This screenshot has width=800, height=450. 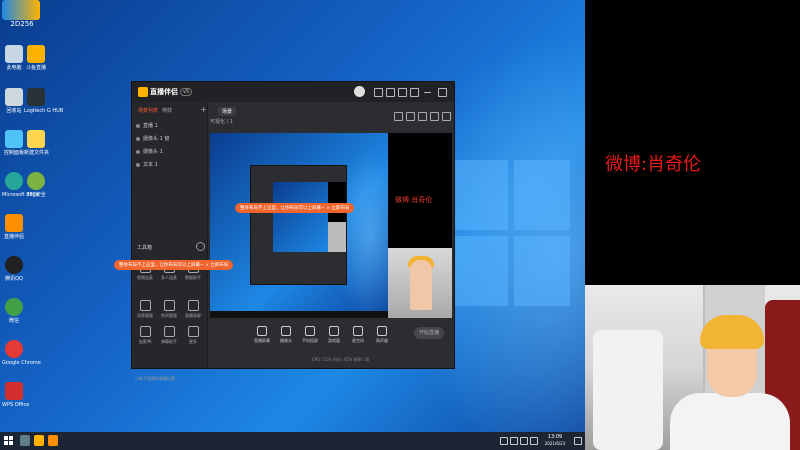 What do you see at coordinates (334, 331) in the screenshot?
I see `game-icon` at bounding box center [334, 331].